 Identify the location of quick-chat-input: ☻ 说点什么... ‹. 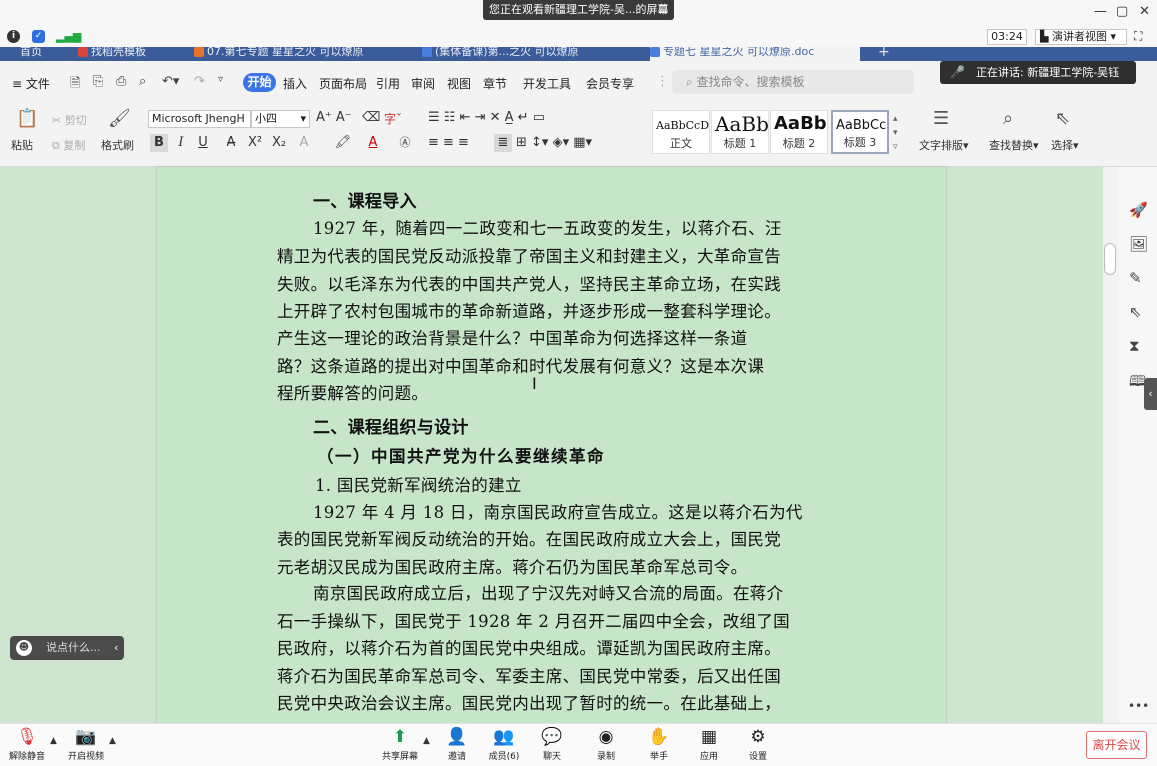
(67, 648).